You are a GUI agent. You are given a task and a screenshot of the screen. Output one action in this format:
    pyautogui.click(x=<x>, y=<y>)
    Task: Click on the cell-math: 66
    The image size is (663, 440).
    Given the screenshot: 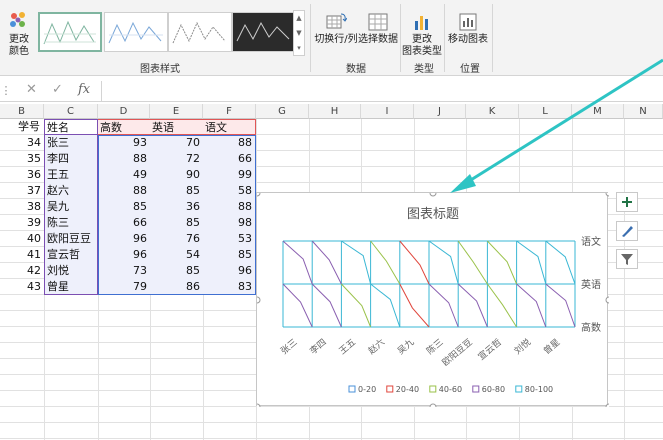 What is the action you would take?
    pyautogui.click(x=124, y=223)
    